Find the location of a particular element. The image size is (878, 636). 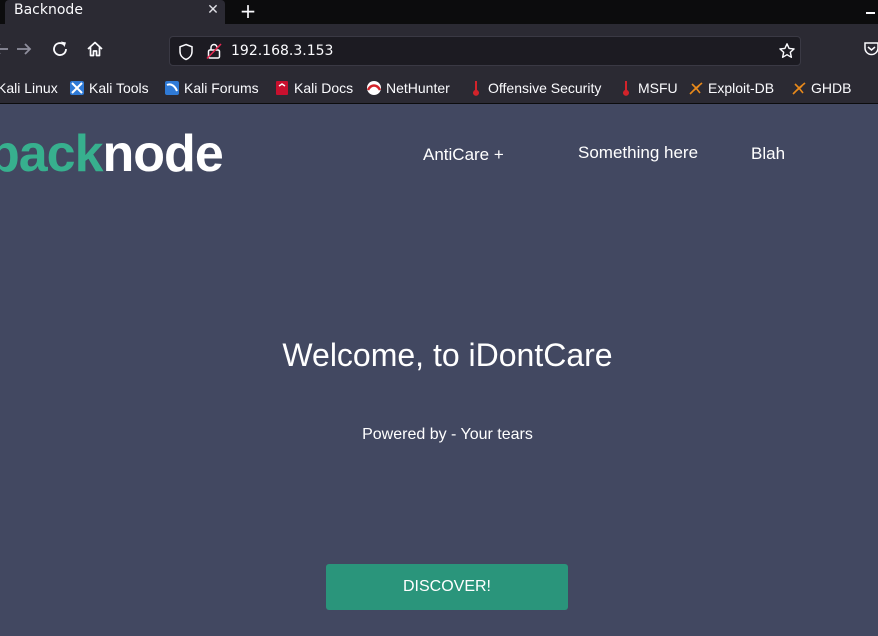

bookmark-label: GHDB is located at coordinates (831, 88).